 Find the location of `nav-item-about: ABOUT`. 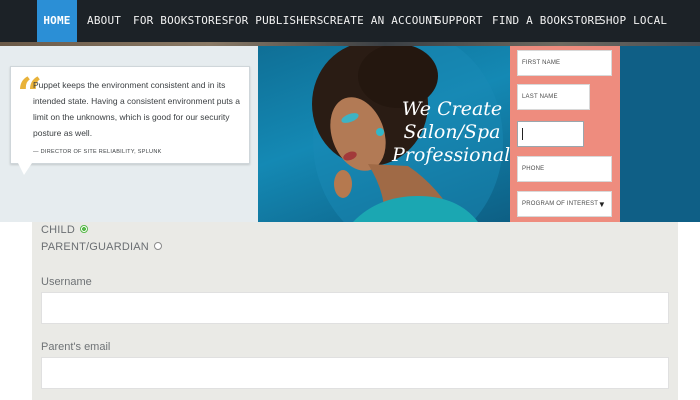

nav-item-about: ABOUT is located at coordinates (104, 21).